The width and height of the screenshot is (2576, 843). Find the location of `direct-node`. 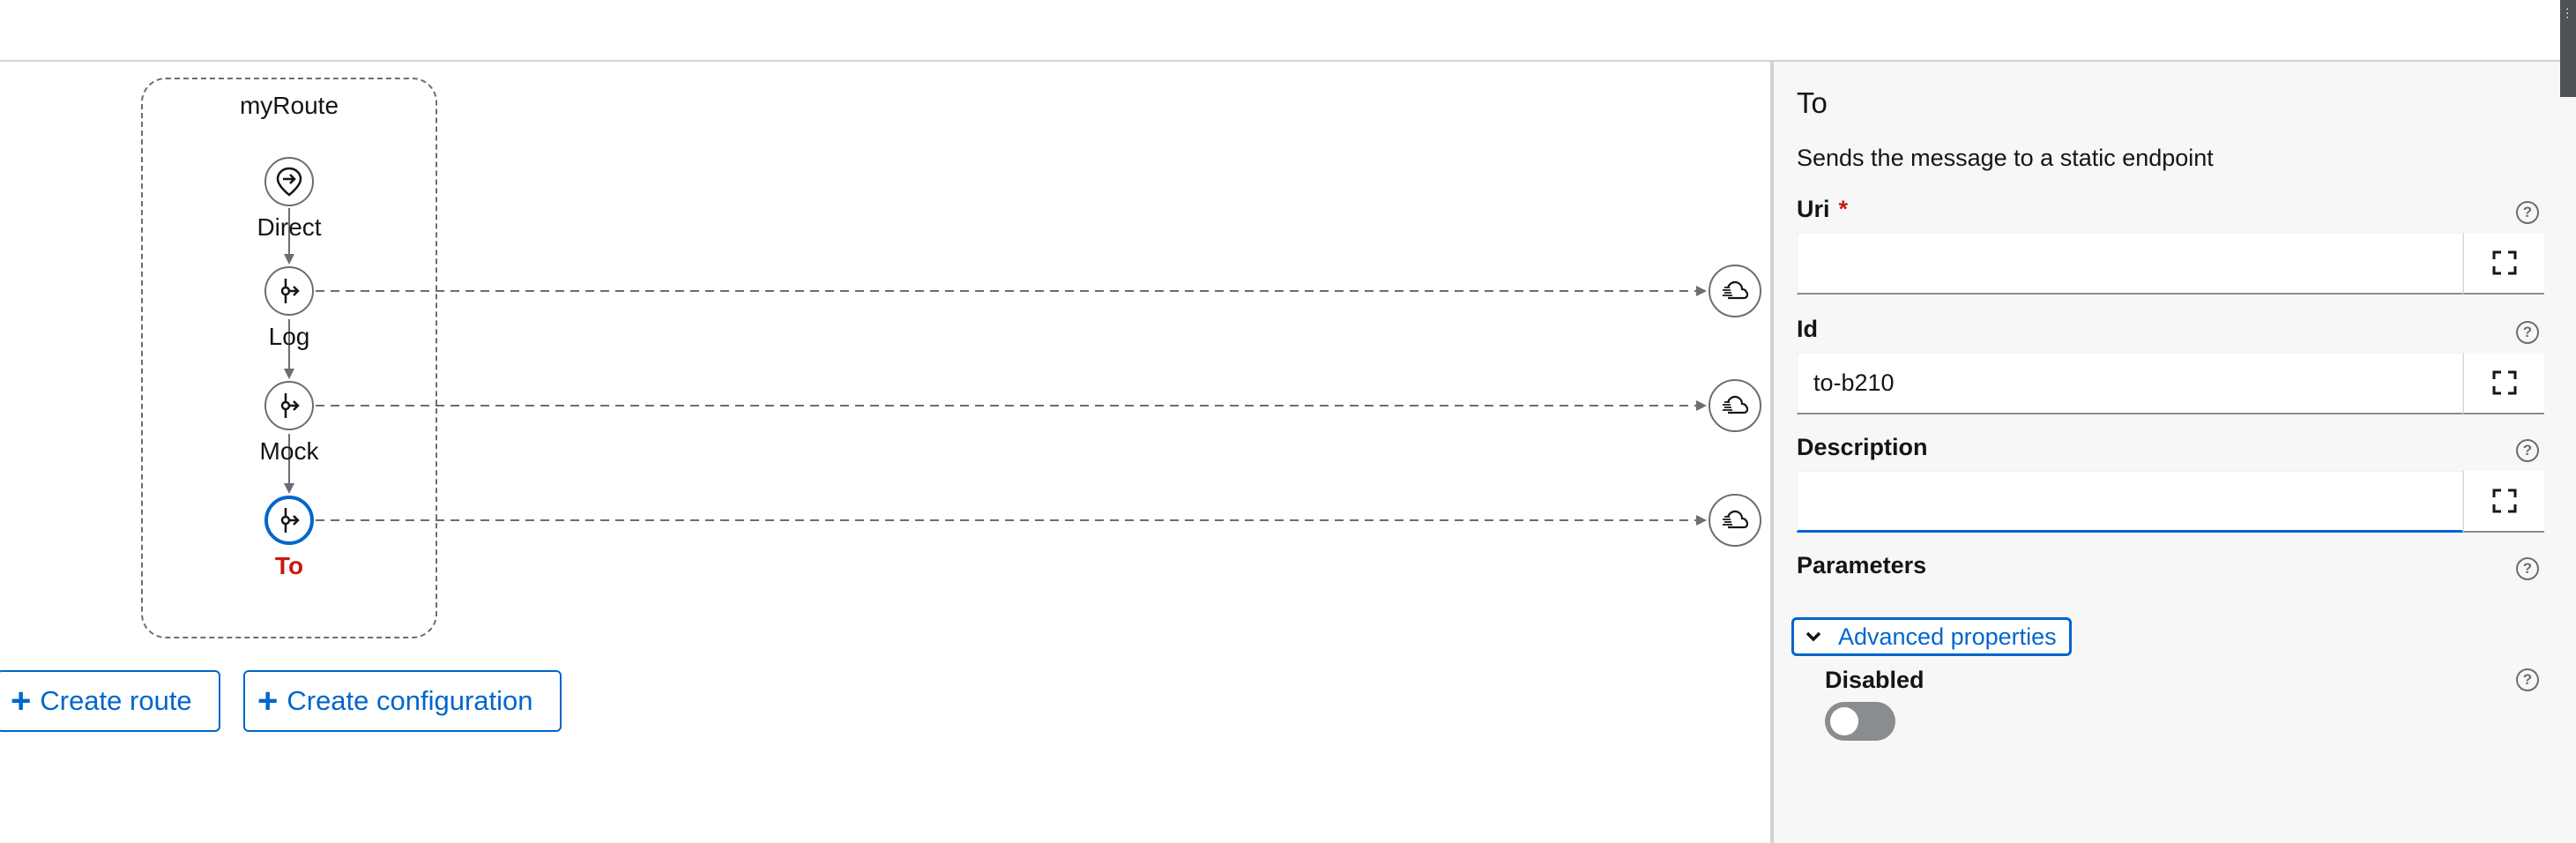

direct-node is located at coordinates (289, 181).